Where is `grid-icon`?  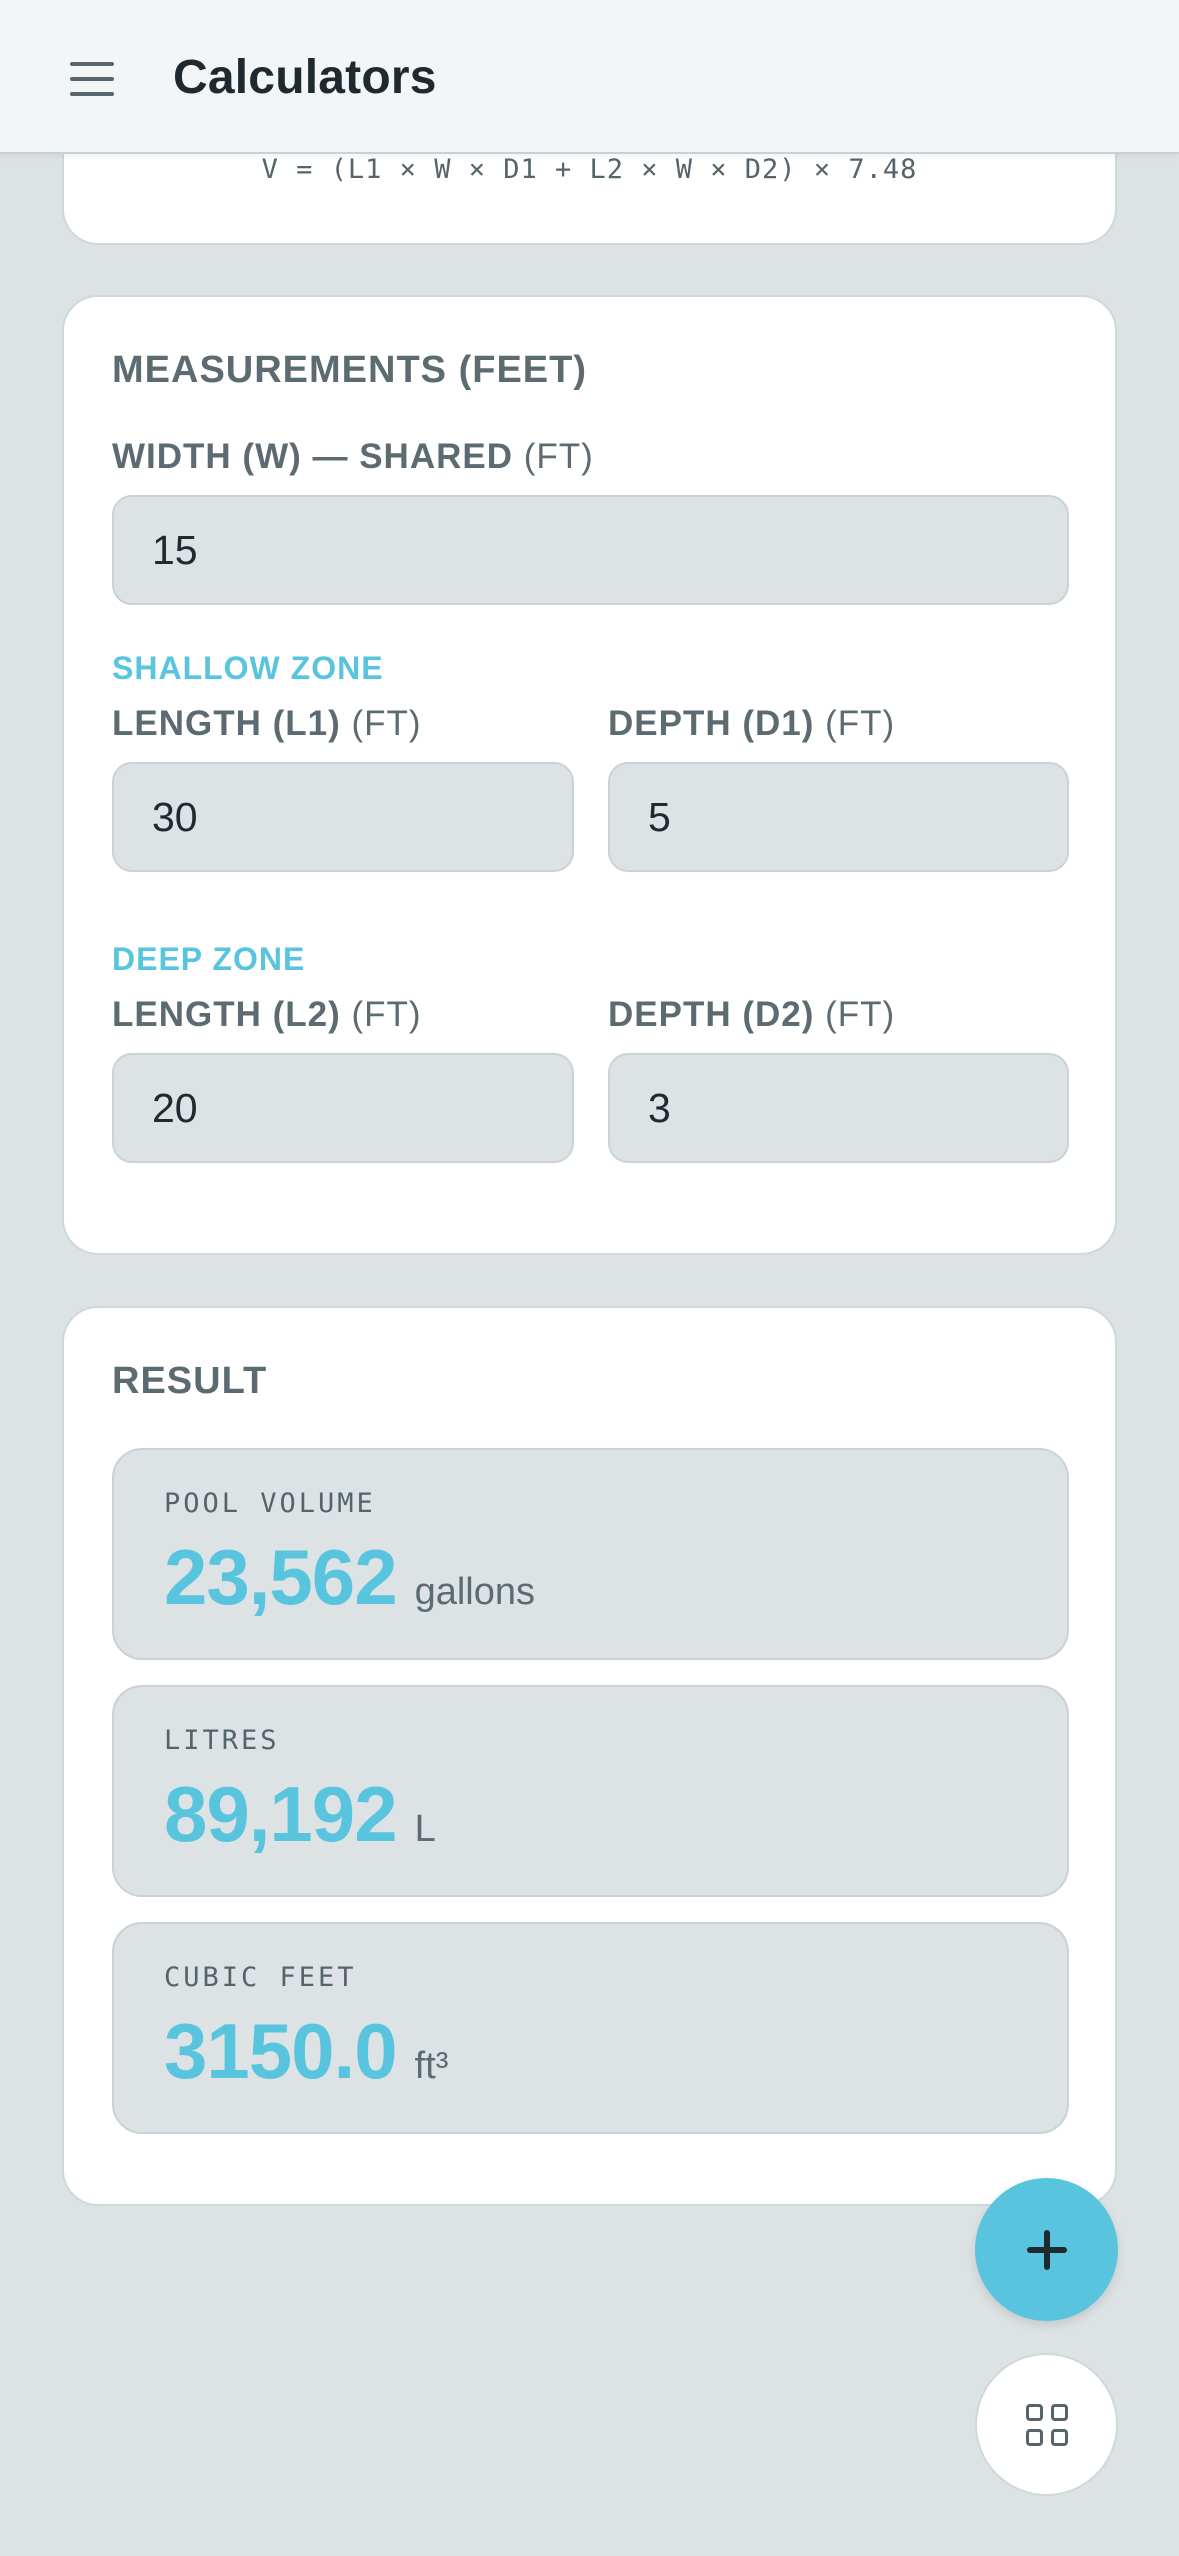
grid-icon is located at coordinates (1046, 2424).